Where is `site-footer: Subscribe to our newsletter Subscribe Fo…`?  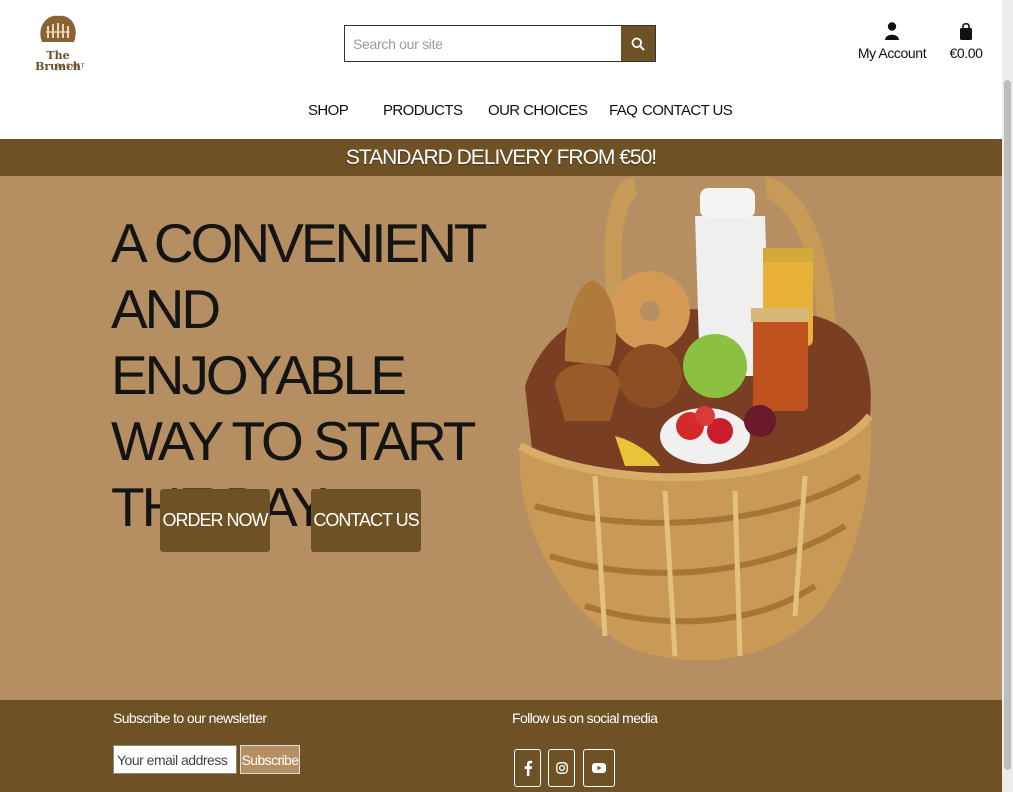
site-footer: Subscribe to our newsletter Subscribe Fo… is located at coordinates (501, 746).